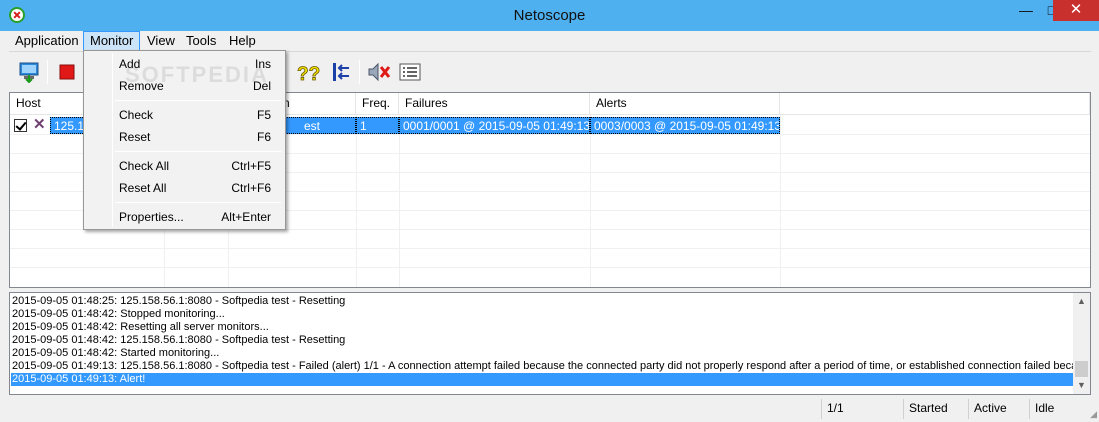 The image size is (1099, 422). I want to click on menu-item-check-all: Check All Ctrl+F5, so click(184, 166).